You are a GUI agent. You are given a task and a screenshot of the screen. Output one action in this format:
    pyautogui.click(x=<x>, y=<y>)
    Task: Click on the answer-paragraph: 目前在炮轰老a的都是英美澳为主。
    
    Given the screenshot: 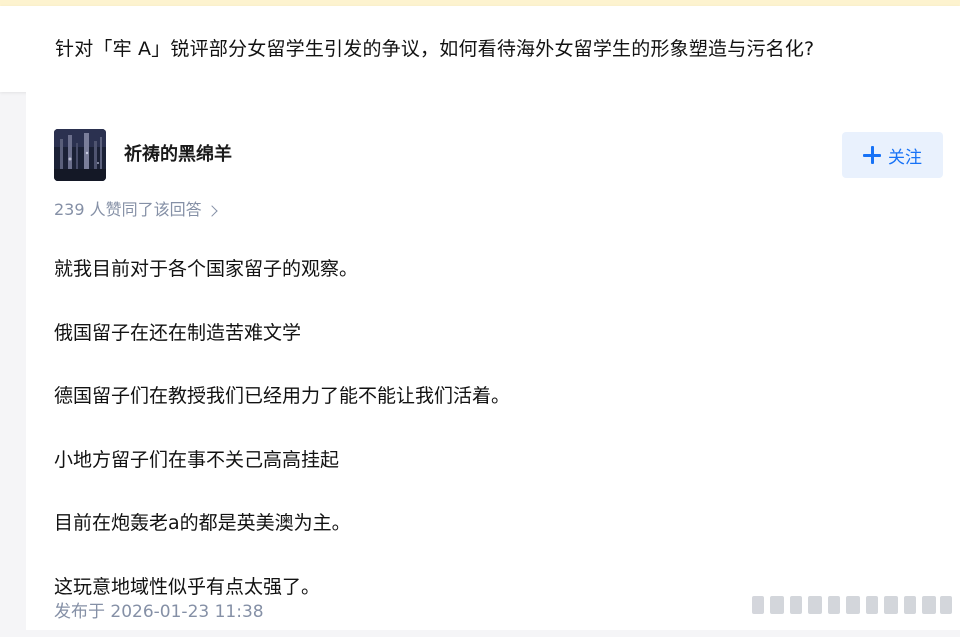 What is the action you would take?
    pyautogui.click(x=202, y=523)
    